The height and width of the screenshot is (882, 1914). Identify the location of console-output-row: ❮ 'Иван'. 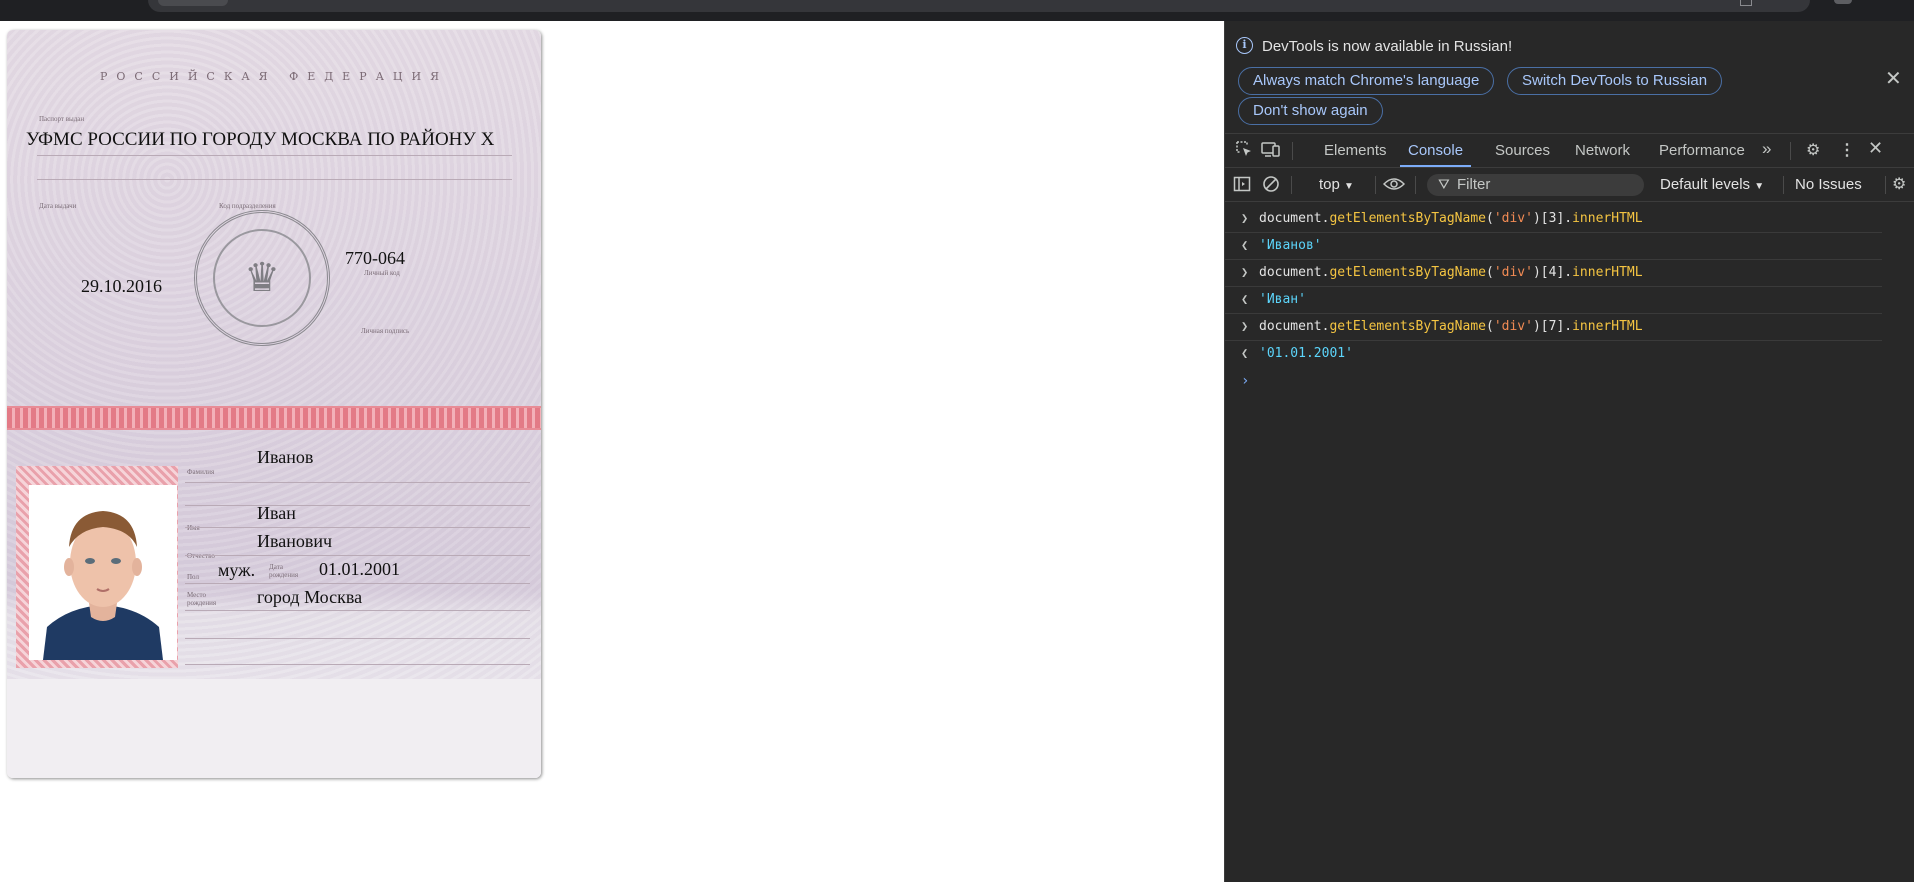
(1553, 300).